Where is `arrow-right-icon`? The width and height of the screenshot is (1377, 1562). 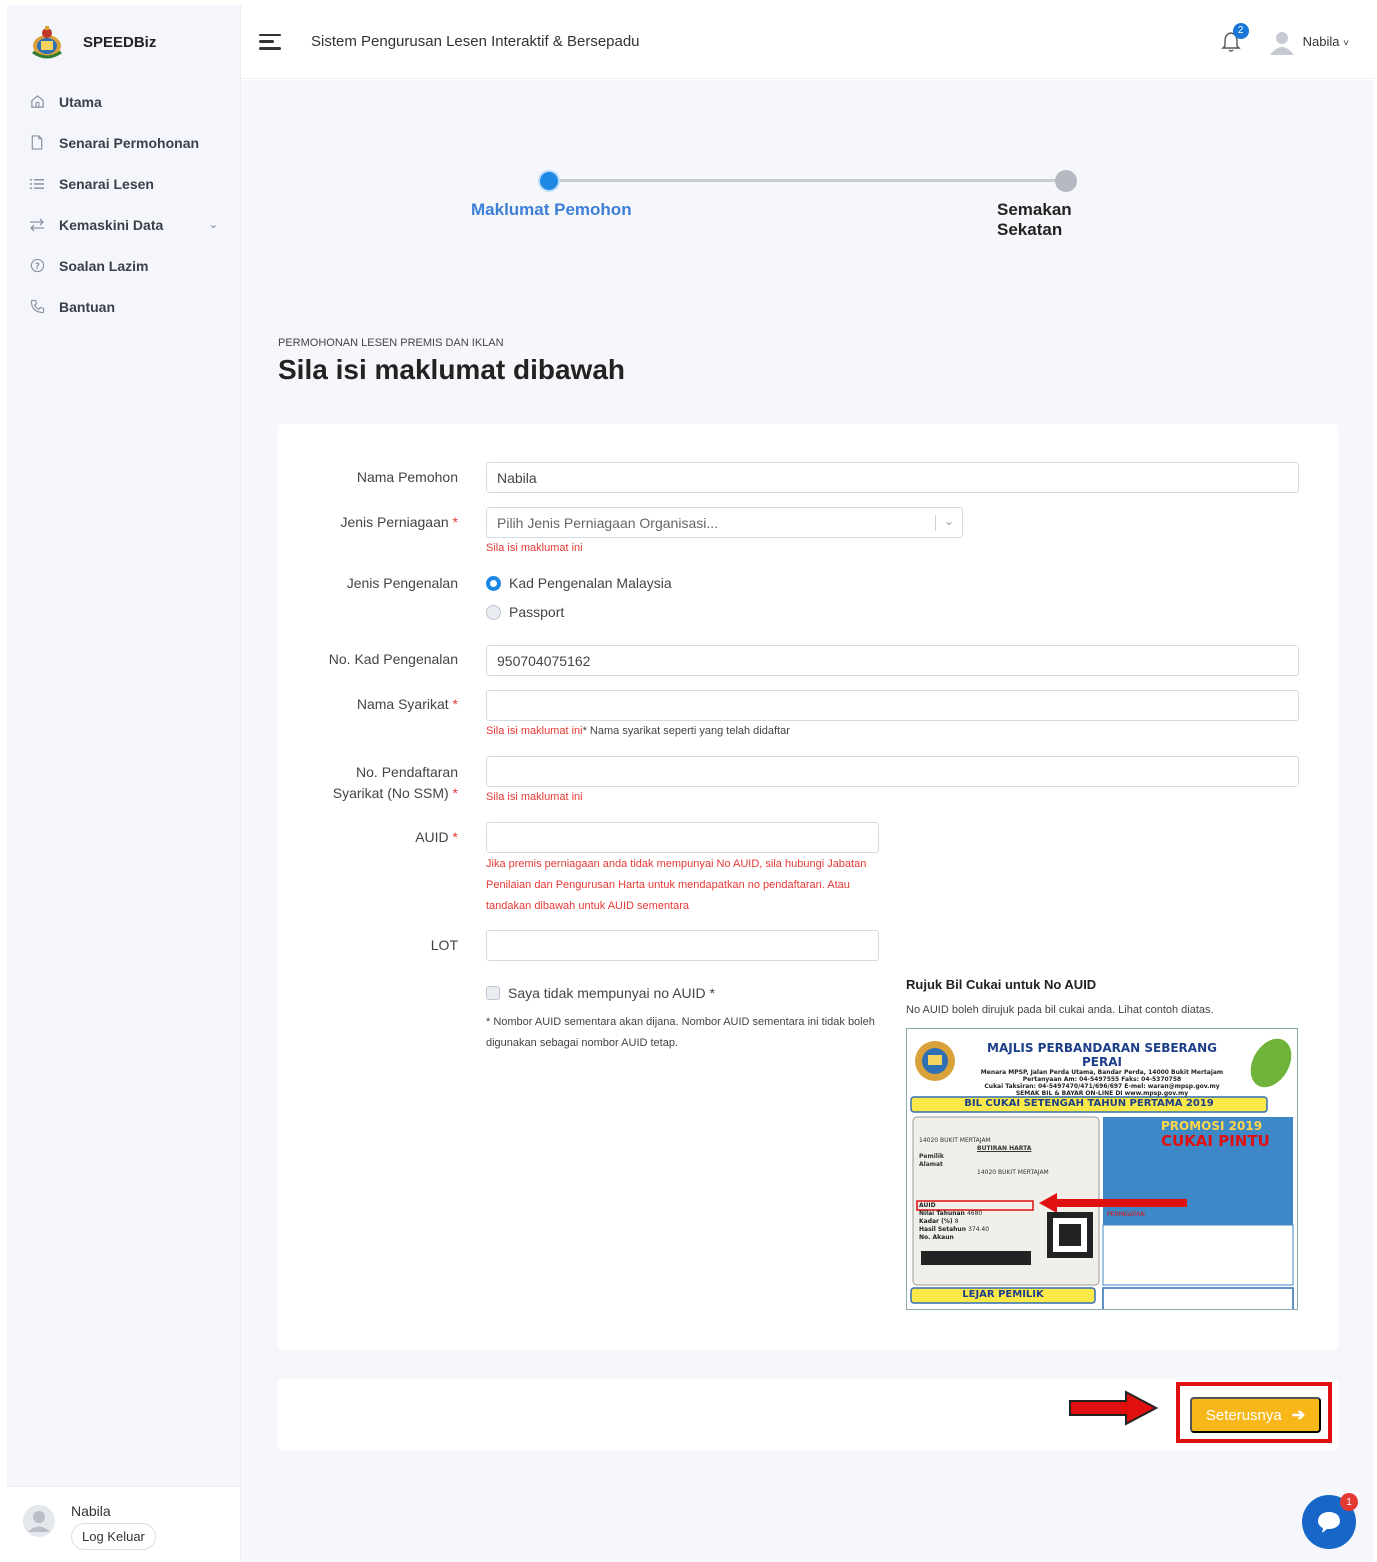 arrow-right-icon is located at coordinates (1113, 1408).